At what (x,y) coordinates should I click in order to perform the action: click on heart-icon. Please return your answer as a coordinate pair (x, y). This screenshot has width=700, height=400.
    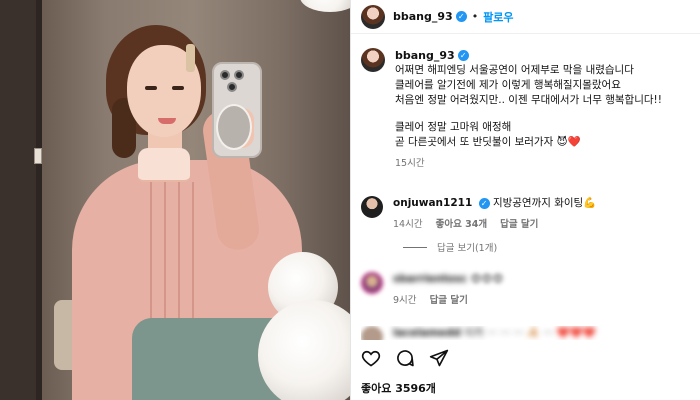
    Looking at the image, I should click on (371, 358).